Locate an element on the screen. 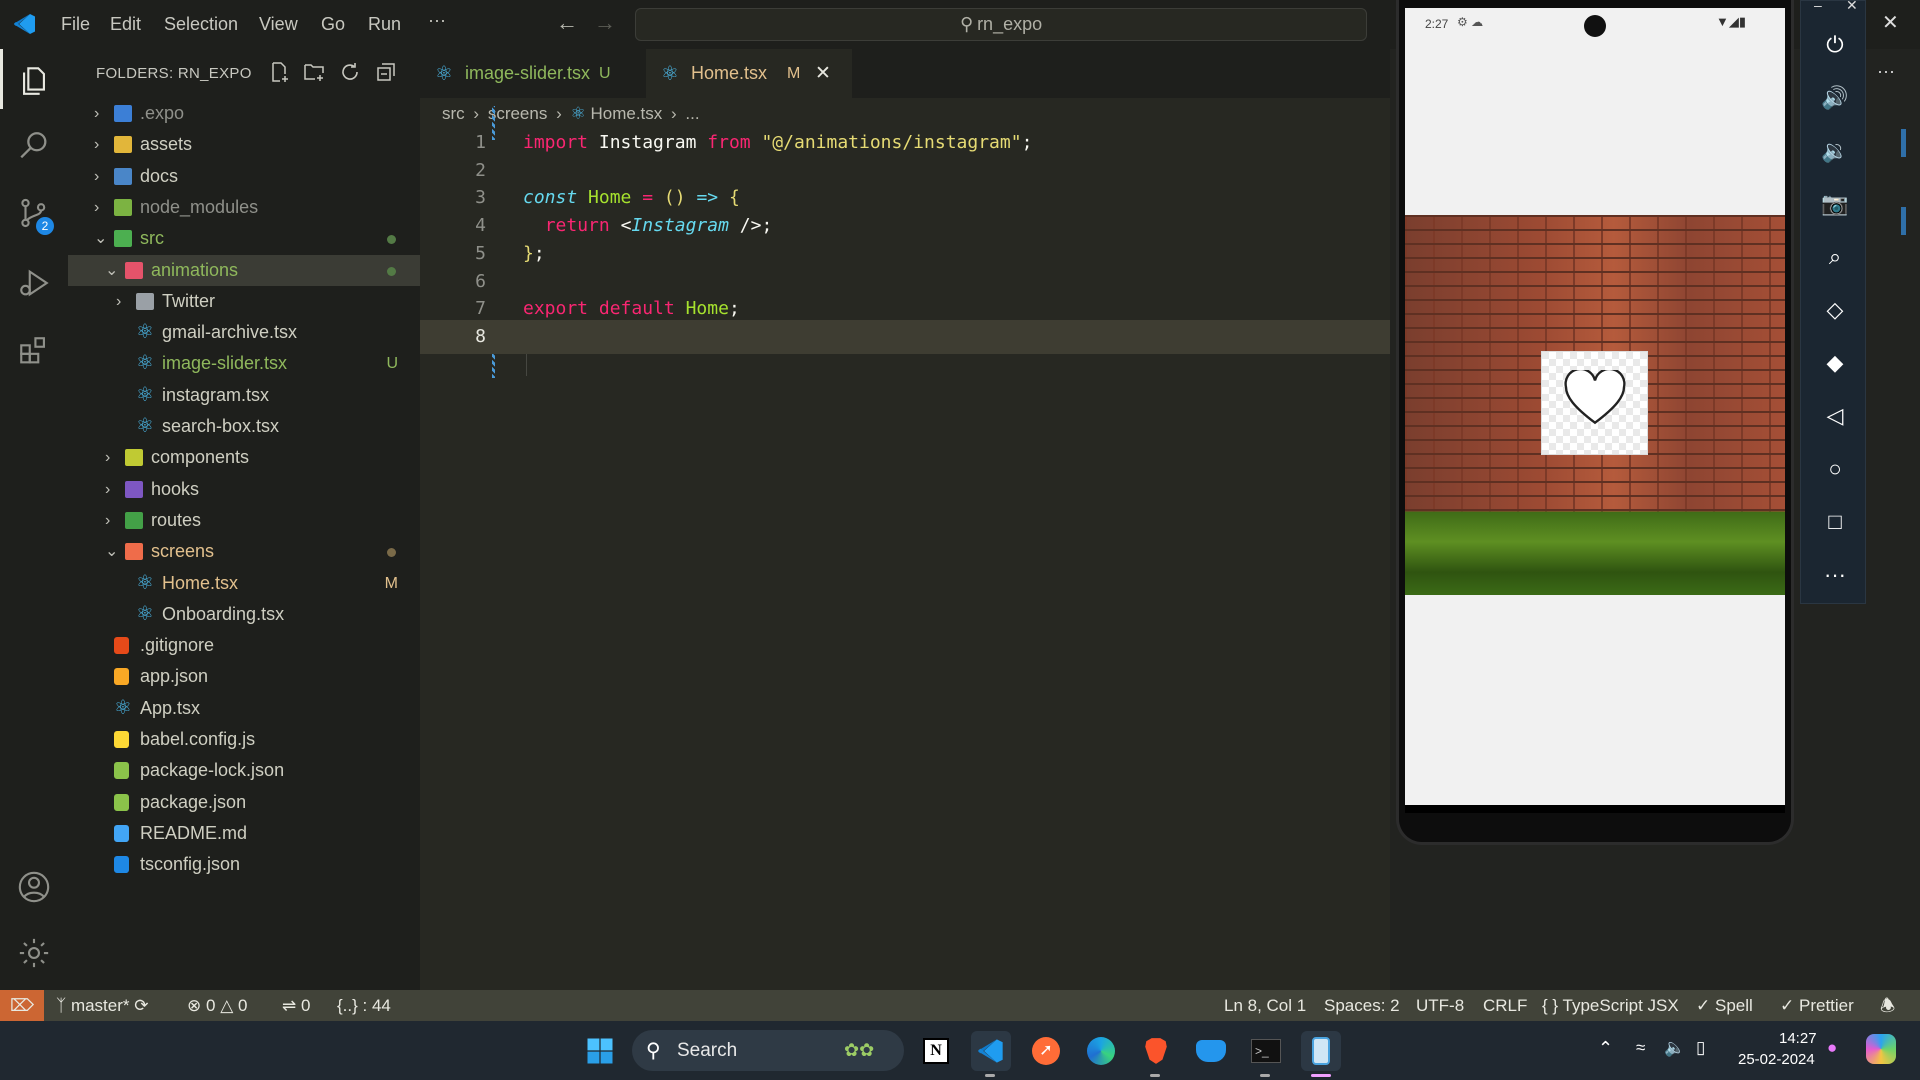 The image size is (1920, 1080). postman-icon: ➚ is located at coordinates (1046, 1051).